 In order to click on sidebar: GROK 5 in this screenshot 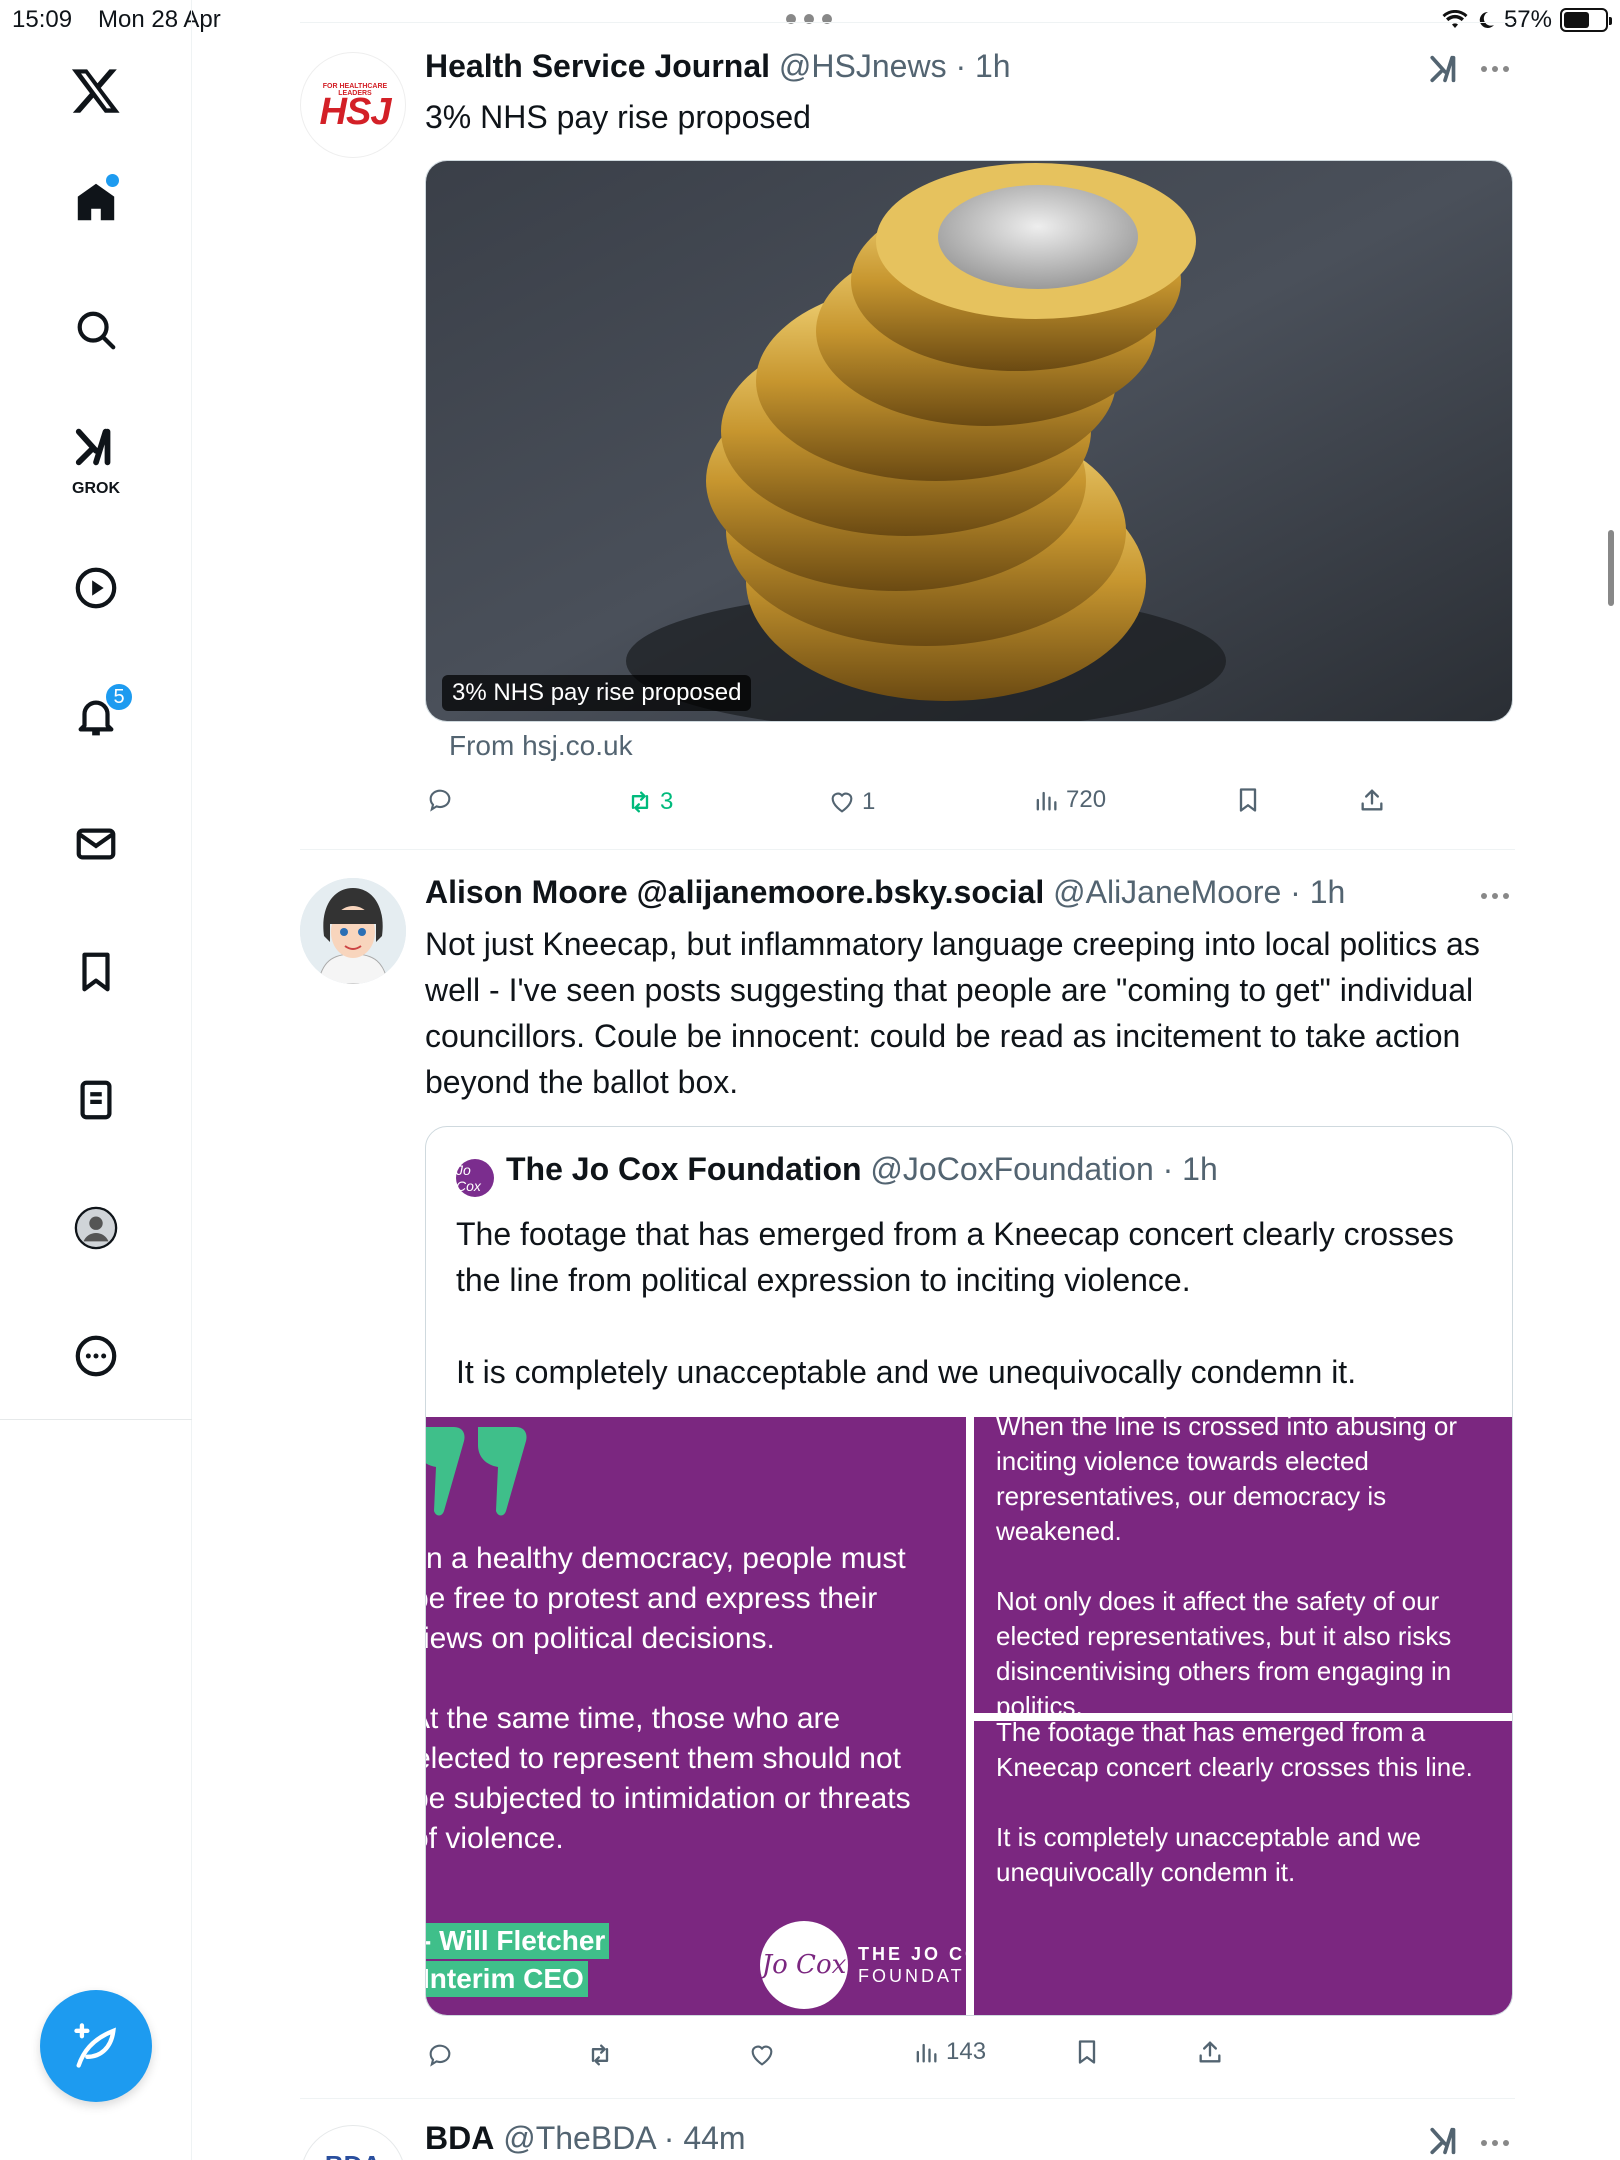, I will do `click(96, 1080)`.